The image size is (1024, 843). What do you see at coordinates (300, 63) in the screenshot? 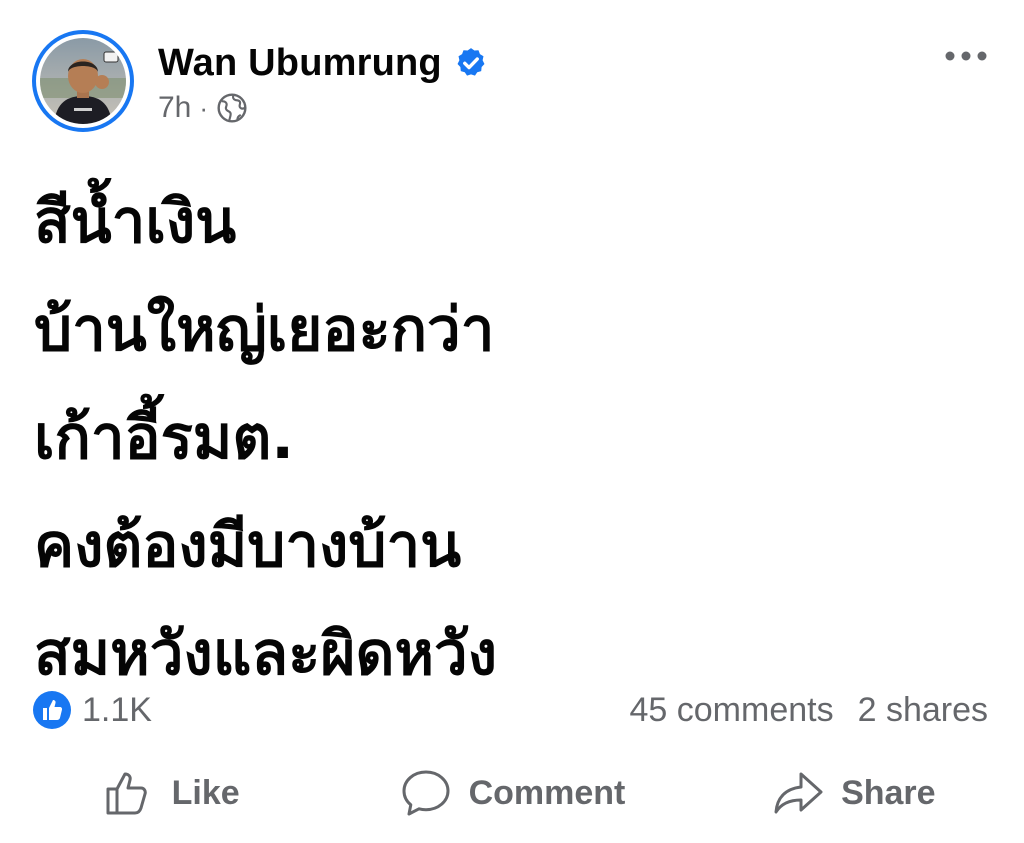
I see `author-name: Wan Ubumrung` at bounding box center [300, 63].